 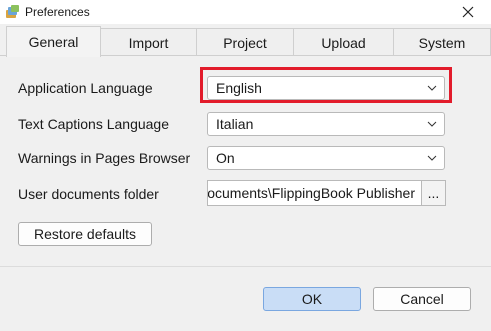 I want to click on tab-strip: General Import Project Upload System, so click(x=245, y=40).